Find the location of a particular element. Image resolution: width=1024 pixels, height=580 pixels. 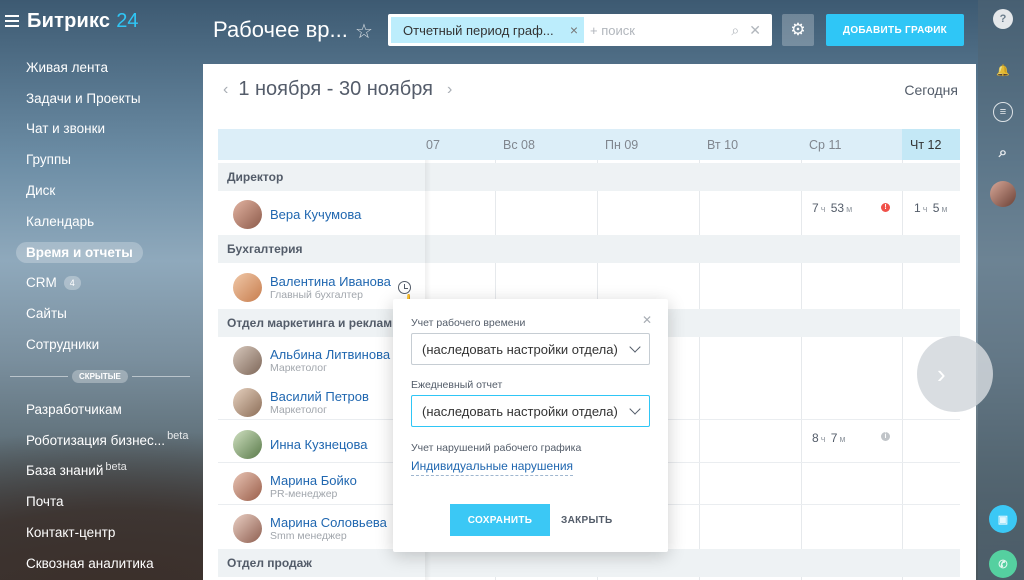

close-icon: × is located at coordinates (574, 30).